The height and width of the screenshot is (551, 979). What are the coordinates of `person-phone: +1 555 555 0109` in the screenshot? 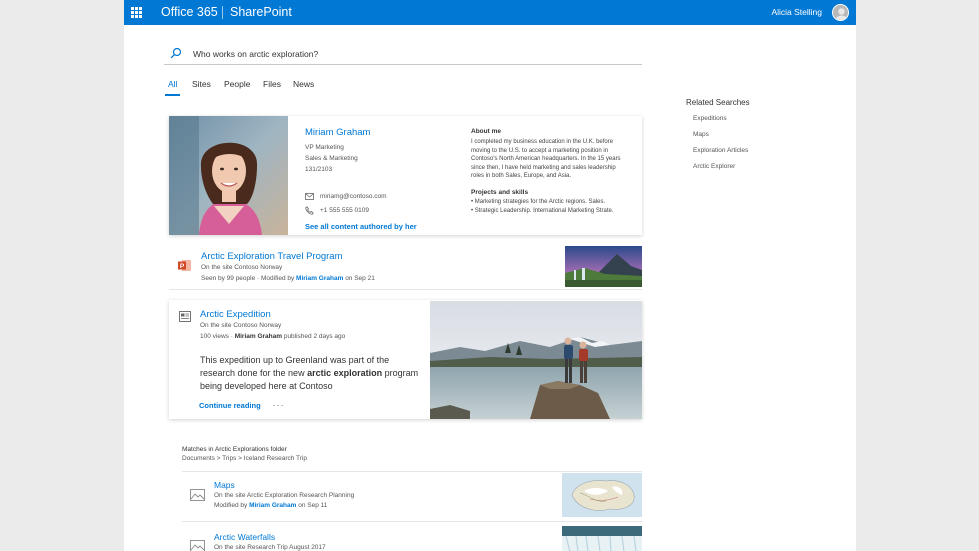 It's located at (344, 210).